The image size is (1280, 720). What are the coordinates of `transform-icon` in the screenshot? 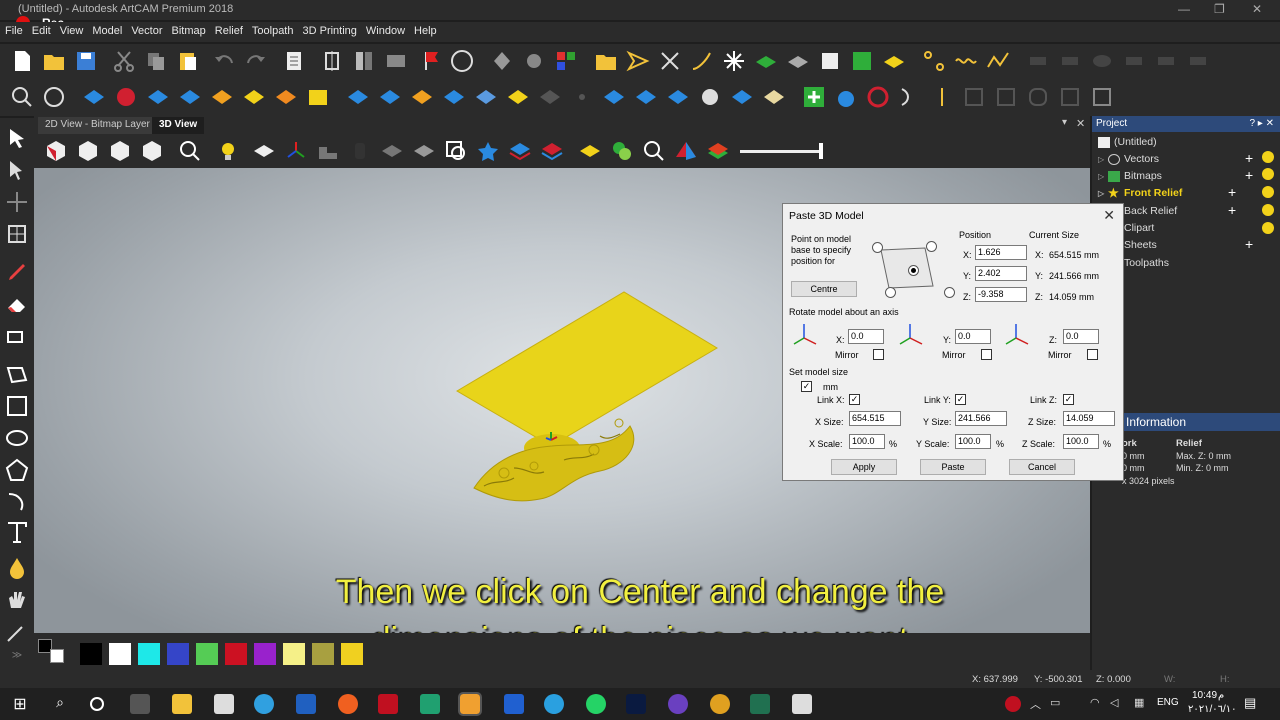 It's located at (17, 202).